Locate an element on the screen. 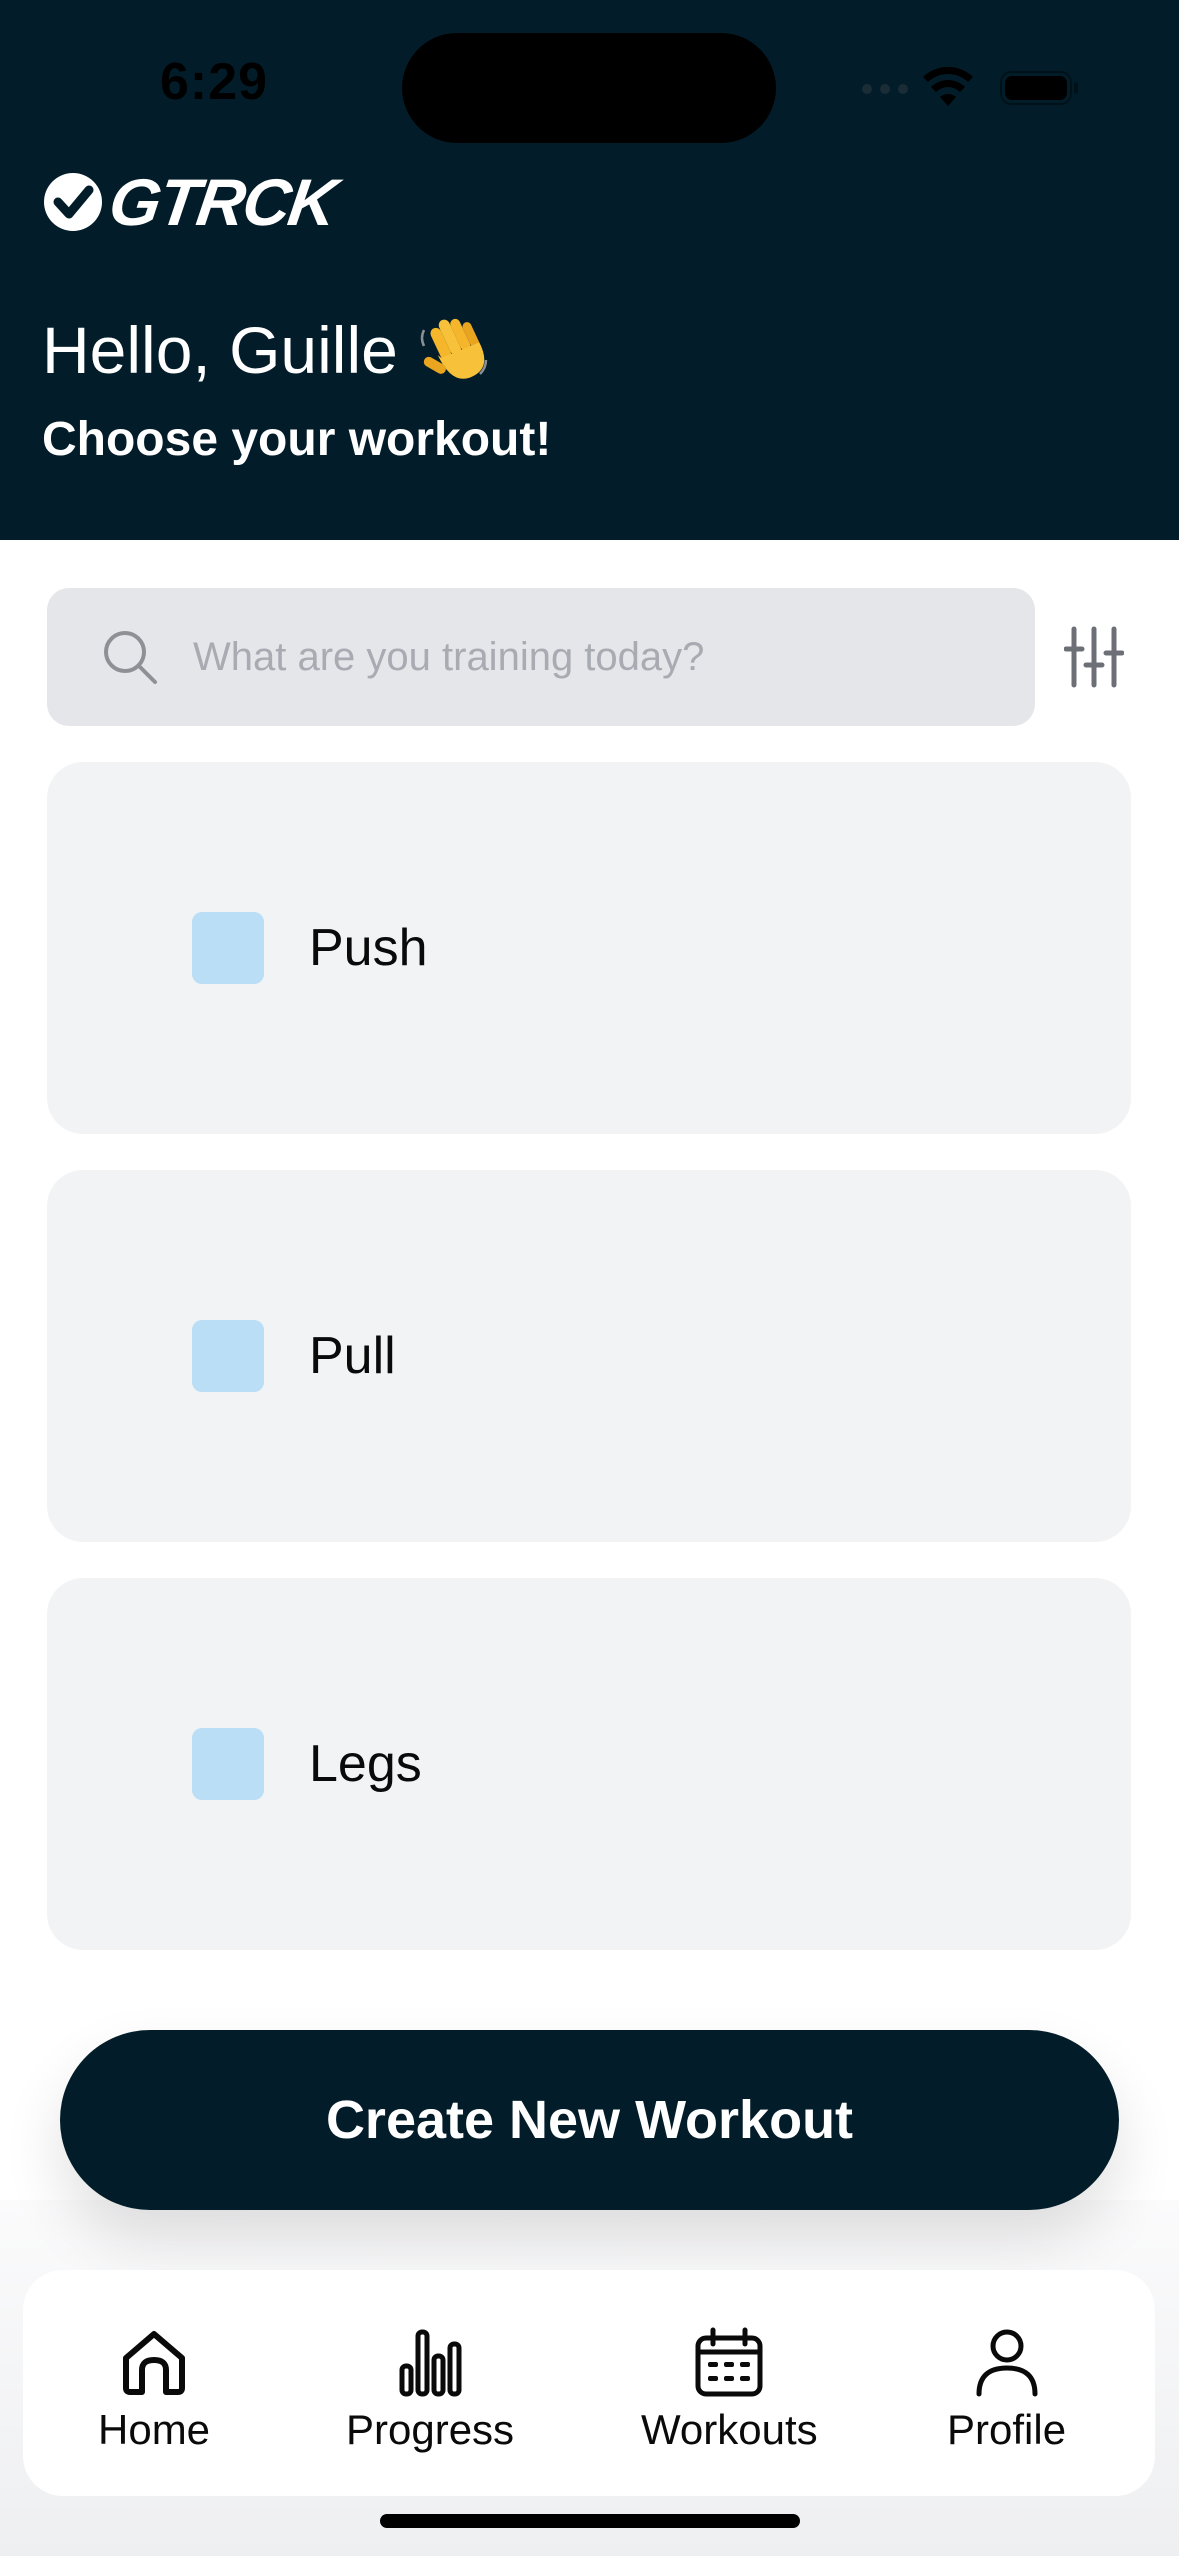  workout-card-label: Pull is located at coordinates (352, 1356).